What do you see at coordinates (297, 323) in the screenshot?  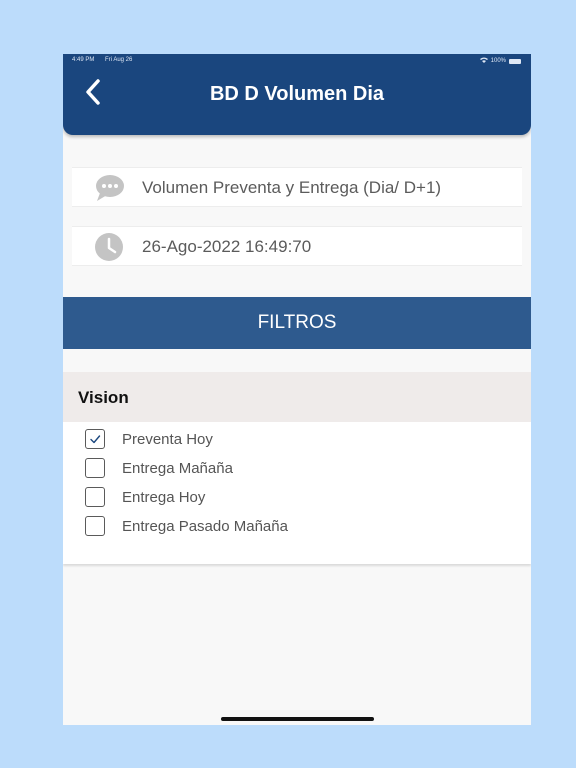 I see `filters-header: FILTROS` at bounding box center [297, 323].